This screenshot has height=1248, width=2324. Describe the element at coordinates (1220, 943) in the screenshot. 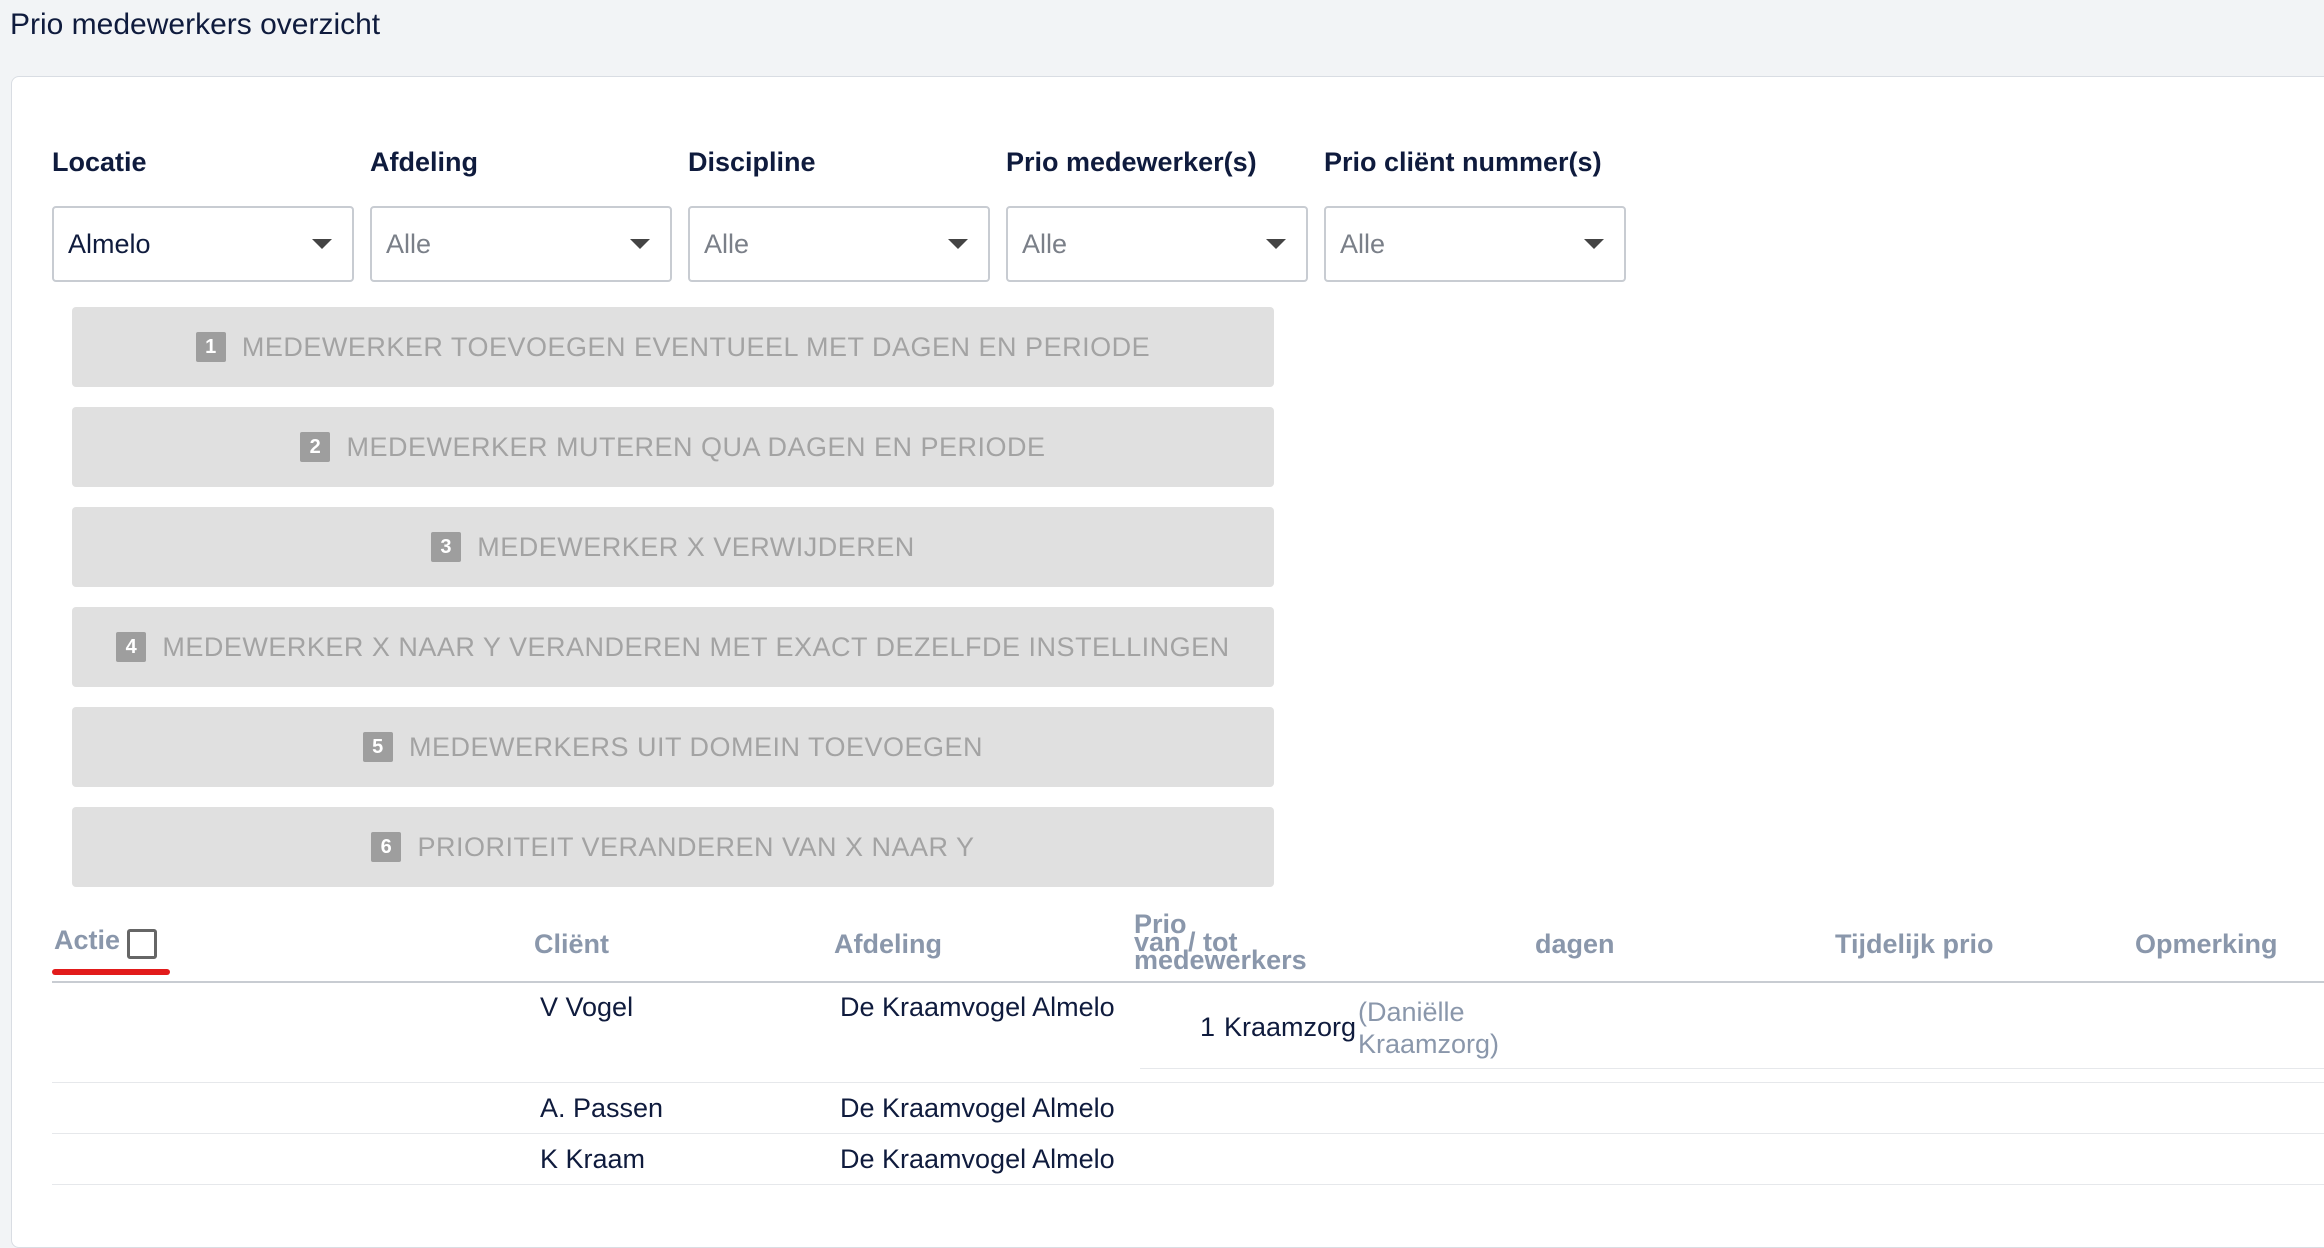

I see `column-header-prio: Prio van / tot medewerkers` at that location.